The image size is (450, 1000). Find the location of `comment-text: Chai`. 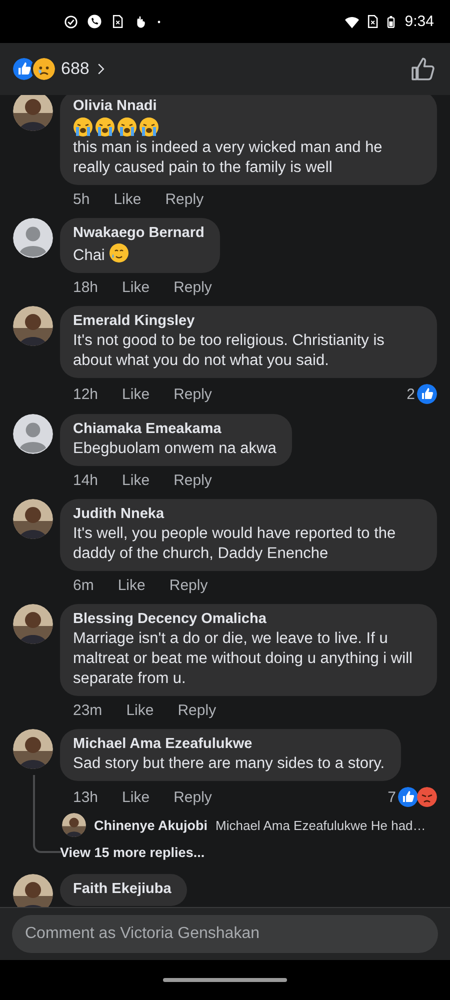

comment-text: Chai is located at coordinates (89, 255).